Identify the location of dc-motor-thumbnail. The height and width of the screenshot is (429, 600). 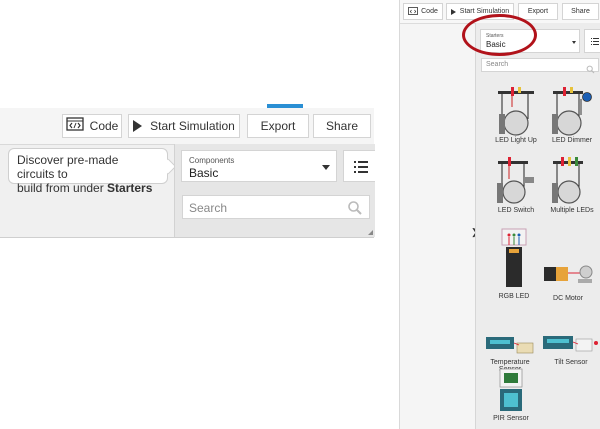
(568, 274).